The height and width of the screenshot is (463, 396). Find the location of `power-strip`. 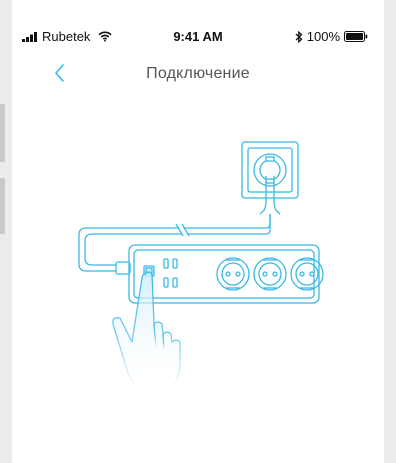

power-strip is located at coordinates (226, 274).